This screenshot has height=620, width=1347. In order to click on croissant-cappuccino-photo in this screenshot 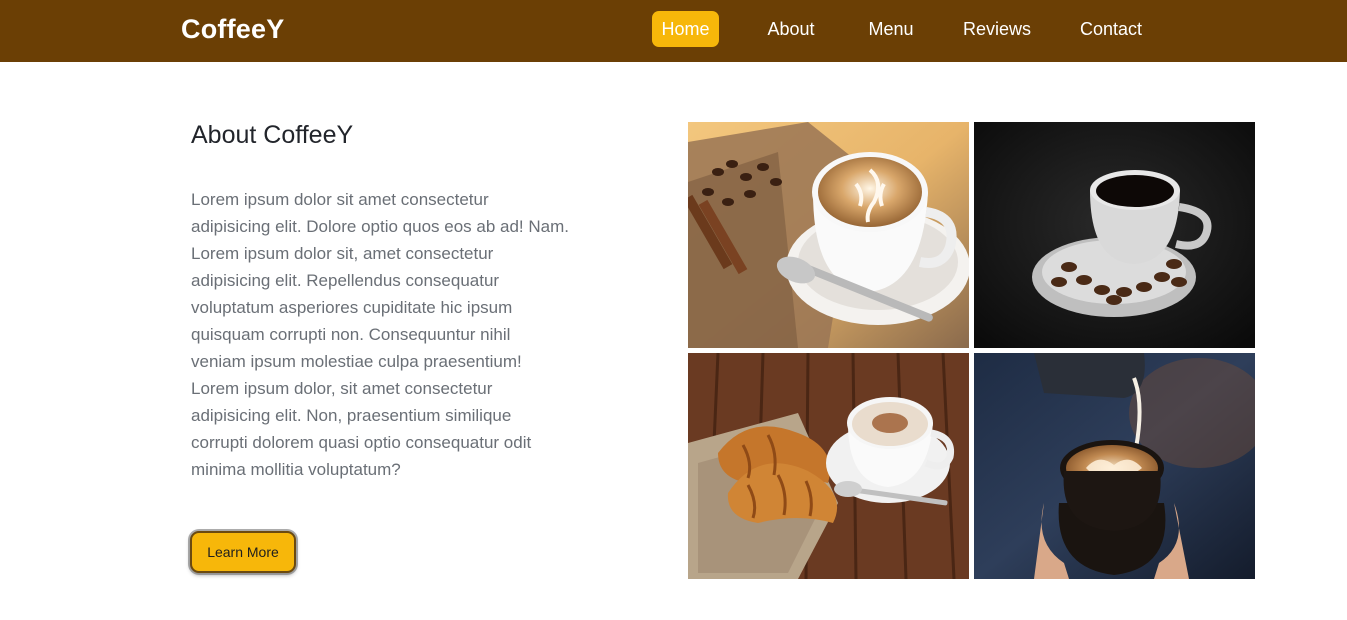, I will do `click(828, 466)`.